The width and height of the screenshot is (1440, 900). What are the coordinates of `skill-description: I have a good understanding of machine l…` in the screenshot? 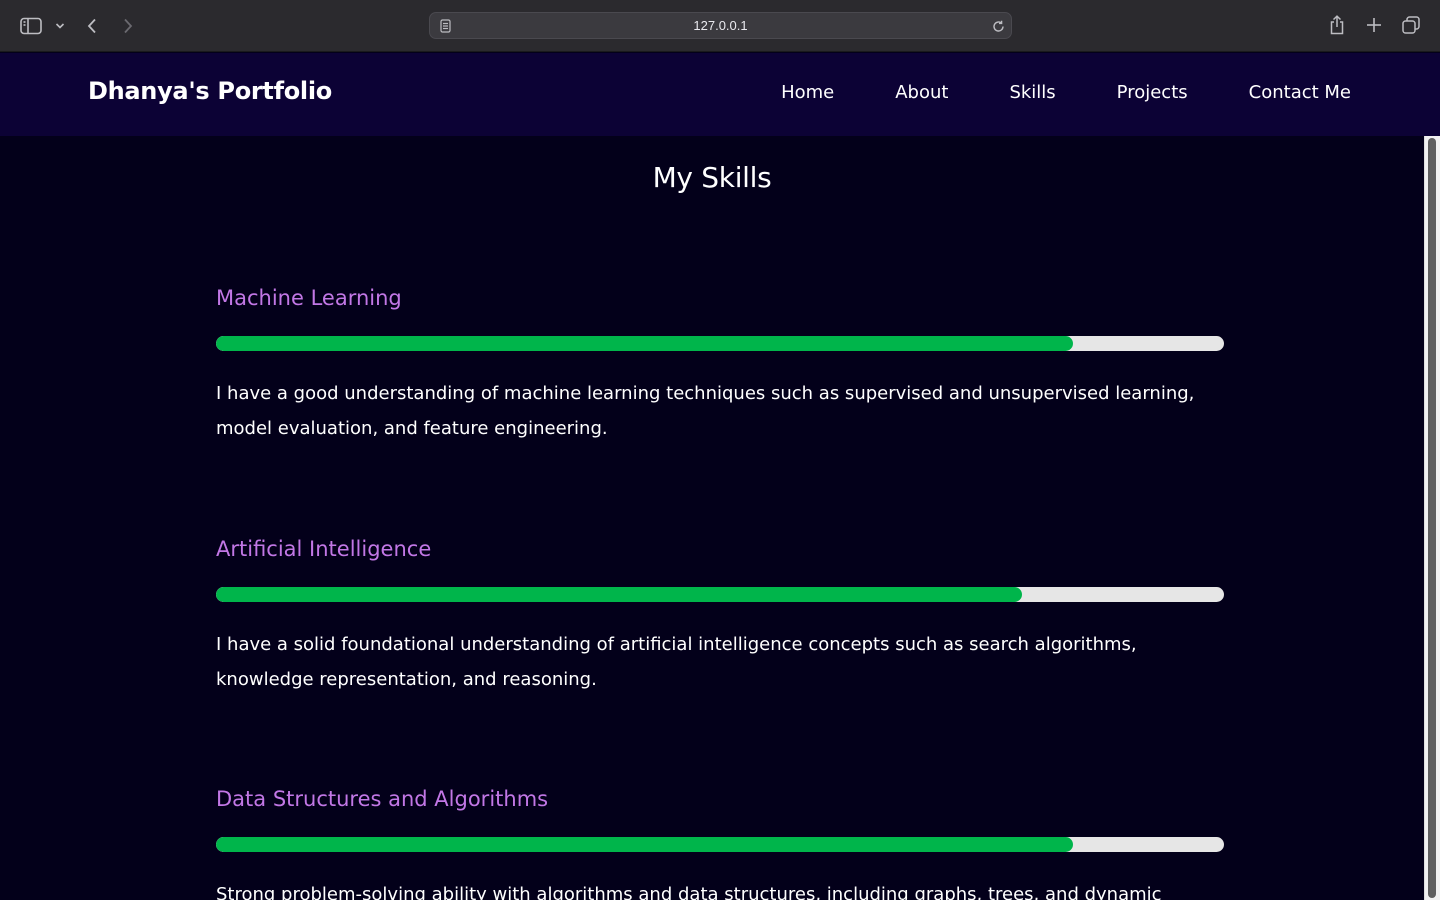 It's located at (705, 411).